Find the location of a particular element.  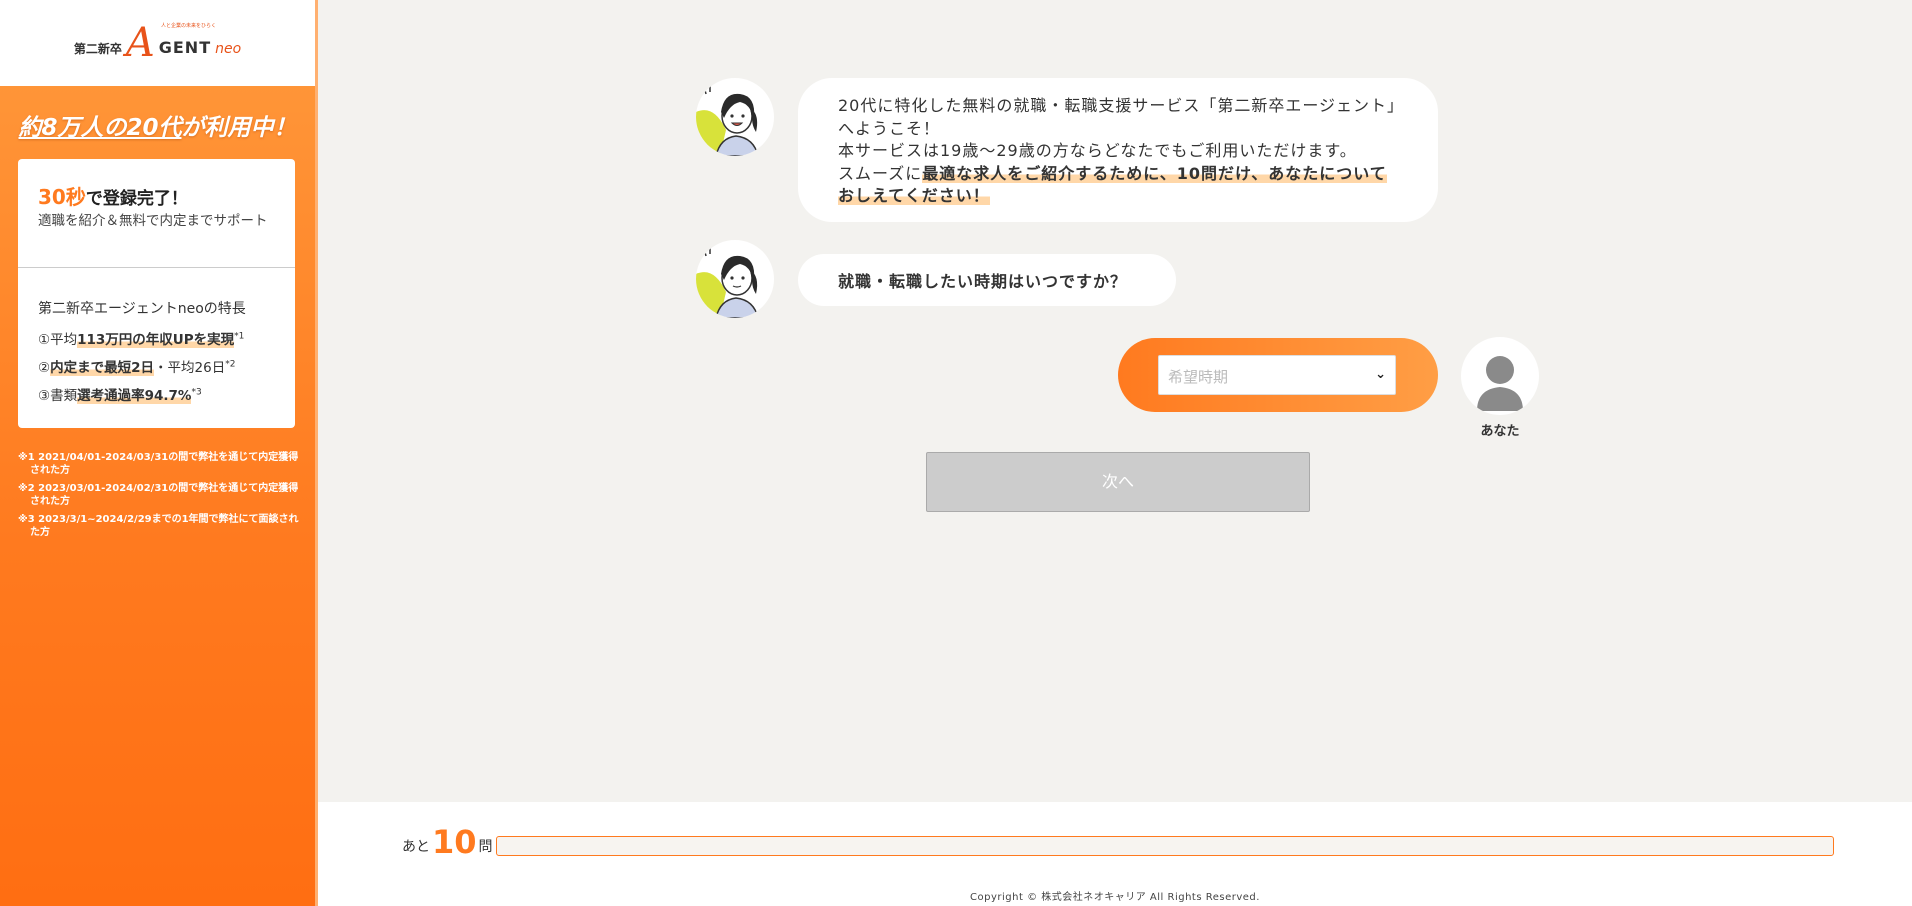

feature-post: ・平均26日 is located at coordinates (190, 368).